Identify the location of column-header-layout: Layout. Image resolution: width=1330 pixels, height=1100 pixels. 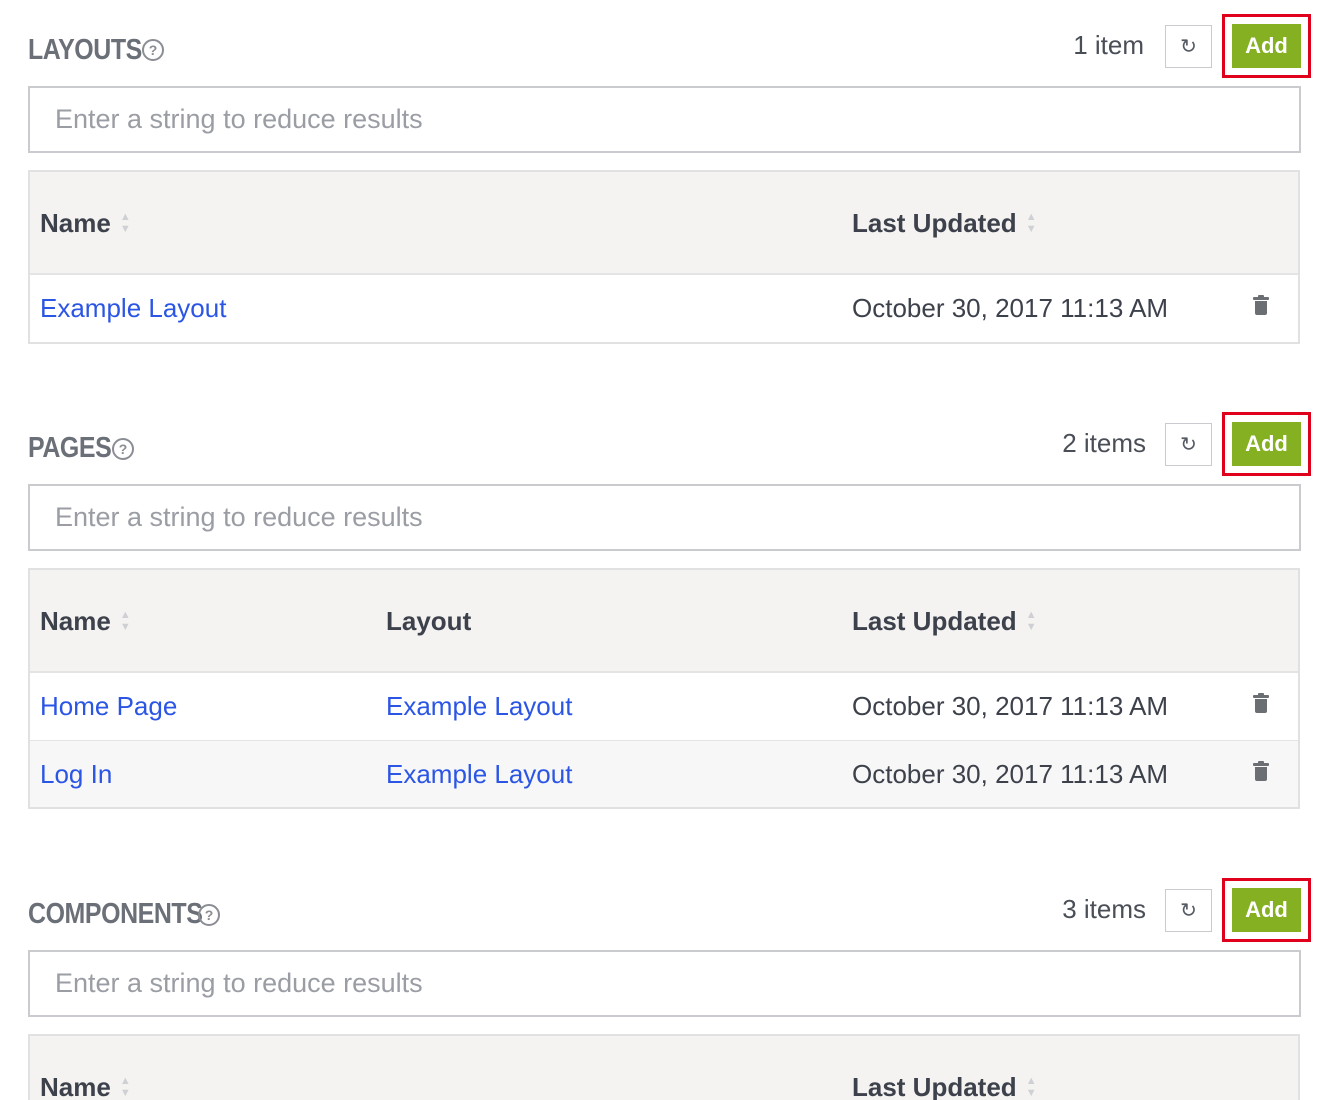
(429, 621).